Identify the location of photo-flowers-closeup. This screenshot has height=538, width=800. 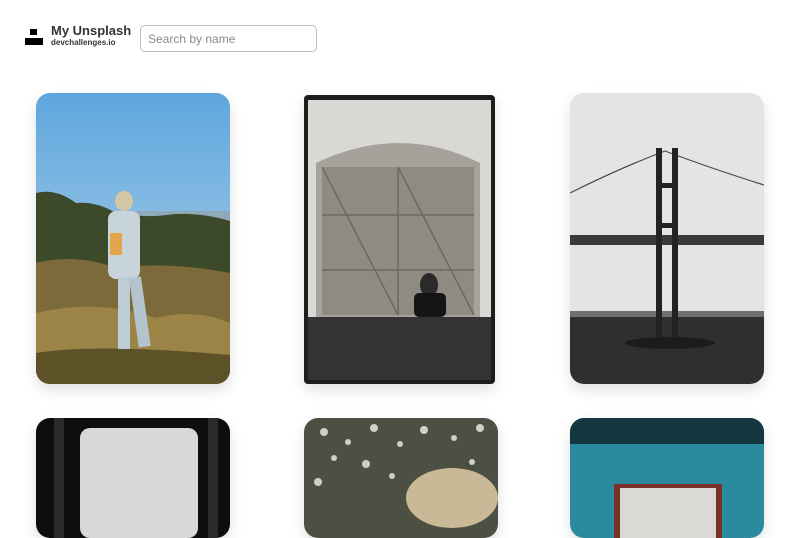
(401, 478).